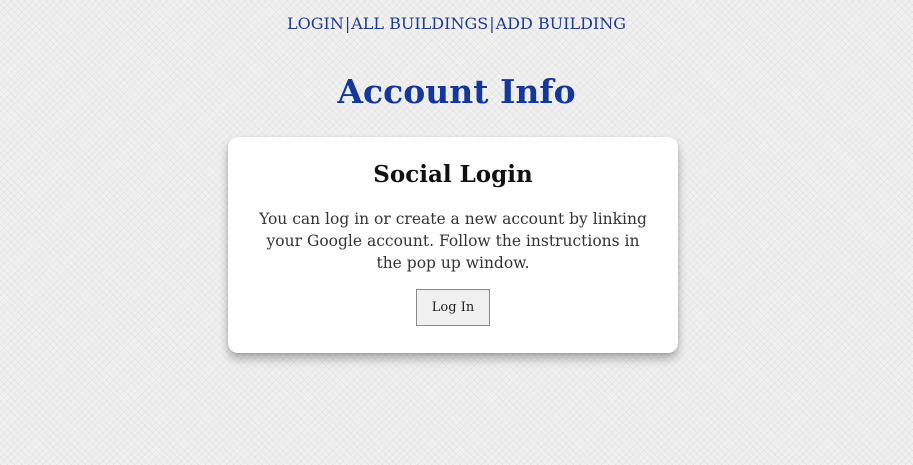 This screenshot has width=913, height=465. What do you see at coordinates (315, 23) in the screenshot?
I see `nav-link-login: LOGIN` at bounding box center [315, 23].